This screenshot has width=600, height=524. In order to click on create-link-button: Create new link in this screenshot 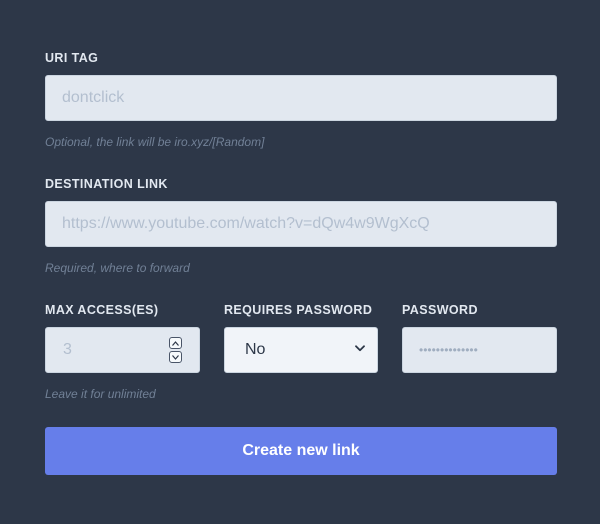, I will do `click(301, 451)`.